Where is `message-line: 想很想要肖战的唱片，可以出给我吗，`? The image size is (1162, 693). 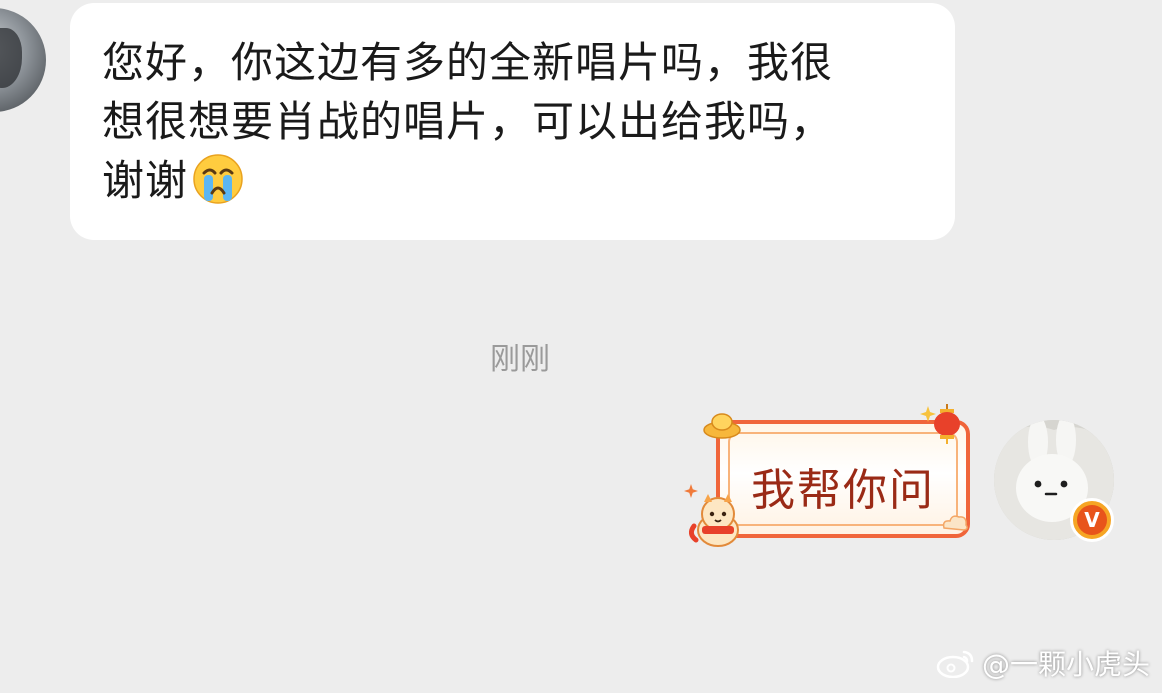
message-line: 想很想要肖战的唱片，可以出给我吗， is located at coordinates (468, 121).